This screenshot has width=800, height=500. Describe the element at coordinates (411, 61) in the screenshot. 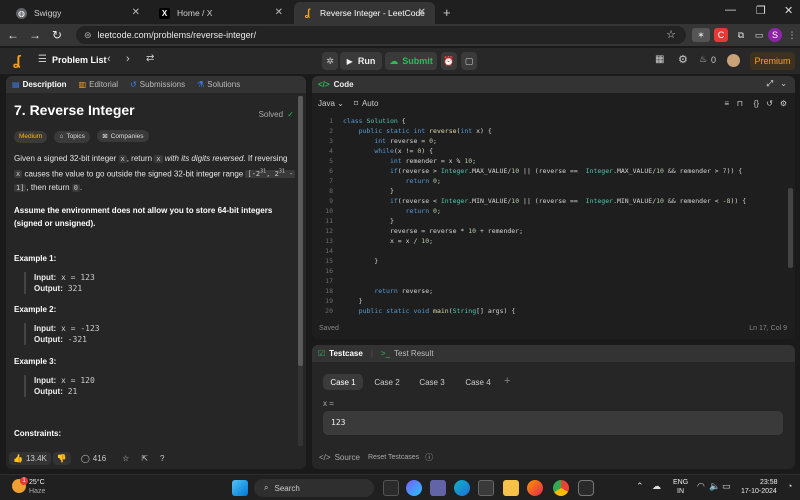

I see `submit-button: ☁ Submit` at that location.